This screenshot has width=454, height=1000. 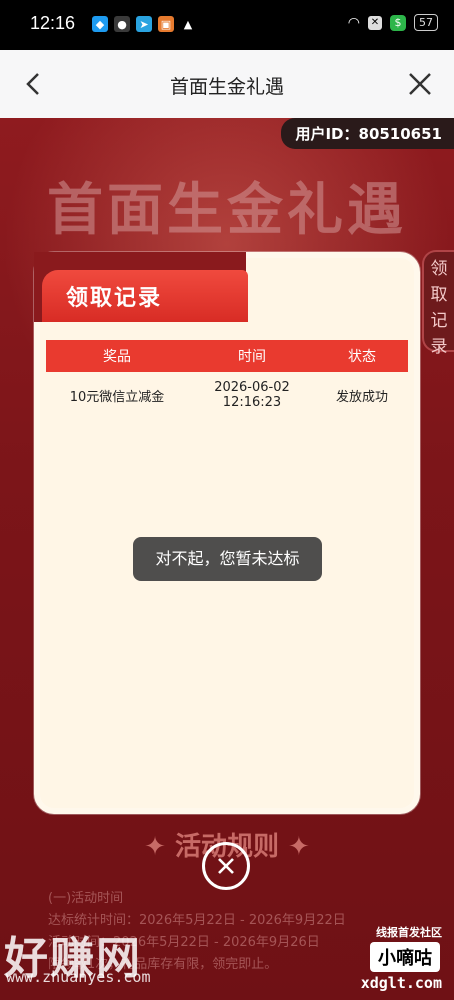 I want to click on watermark-tagline-right: 线报首发社区, so click(x=409, y=932).